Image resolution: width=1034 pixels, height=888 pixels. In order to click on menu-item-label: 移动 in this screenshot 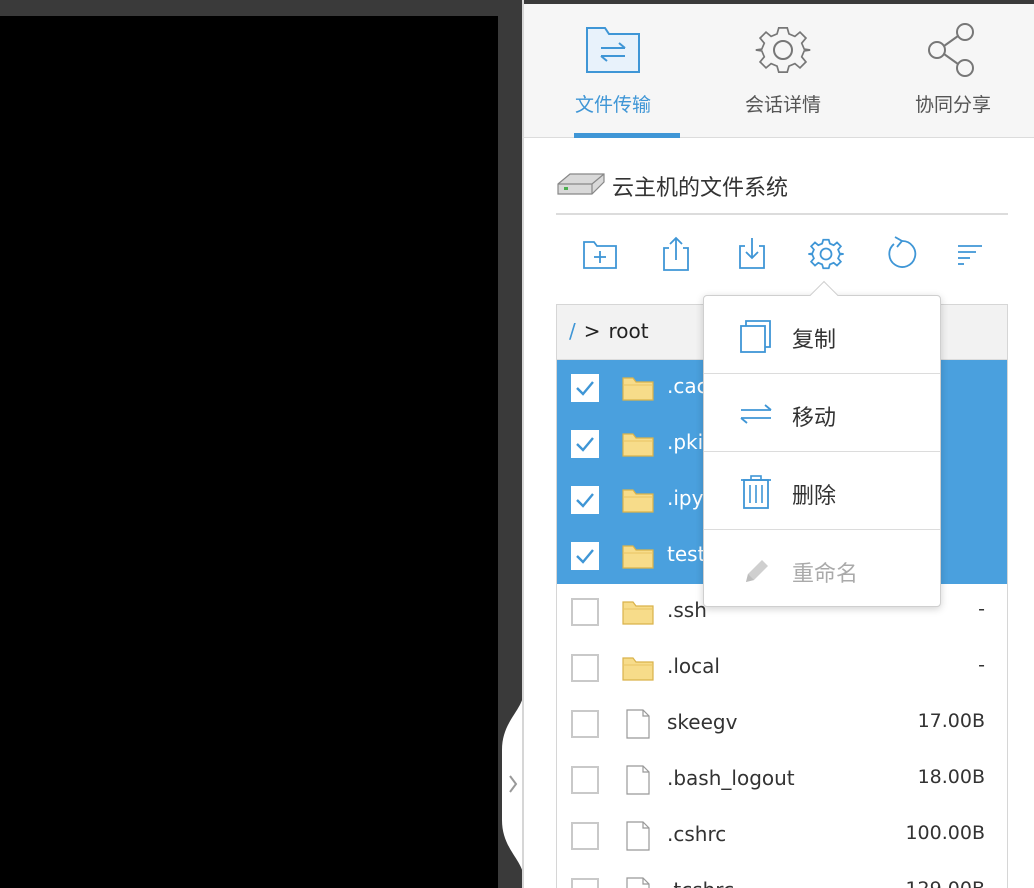, I will do `click(814, 418)`.